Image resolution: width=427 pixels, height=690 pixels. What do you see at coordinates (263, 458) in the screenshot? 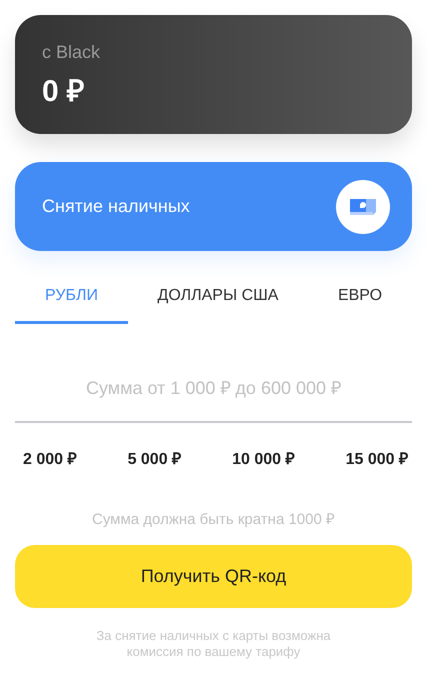
I see `amount-preset: 10 000 ₽` at bounding box center [263, 458].